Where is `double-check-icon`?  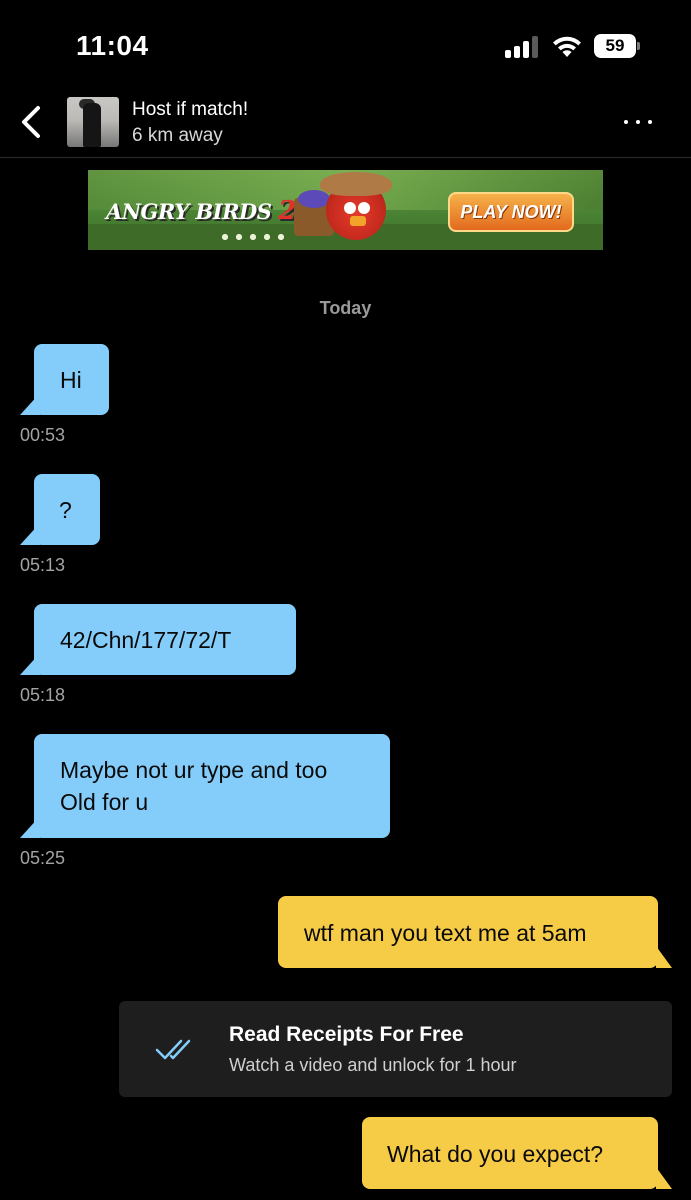 double-check-icon is located at coordinates (173, 1049).